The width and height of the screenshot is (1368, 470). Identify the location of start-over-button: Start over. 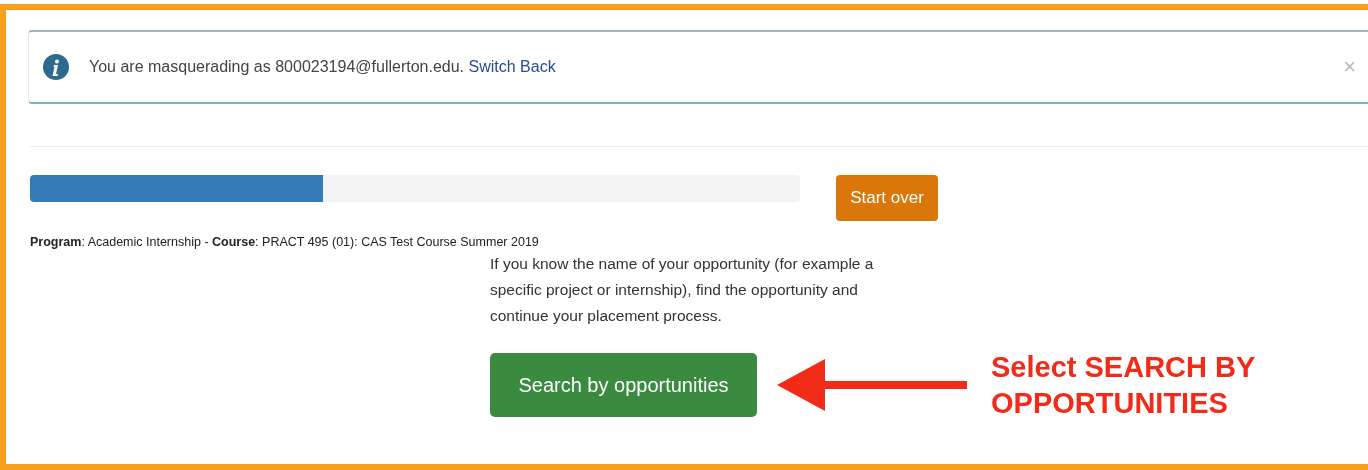
(887, 198).